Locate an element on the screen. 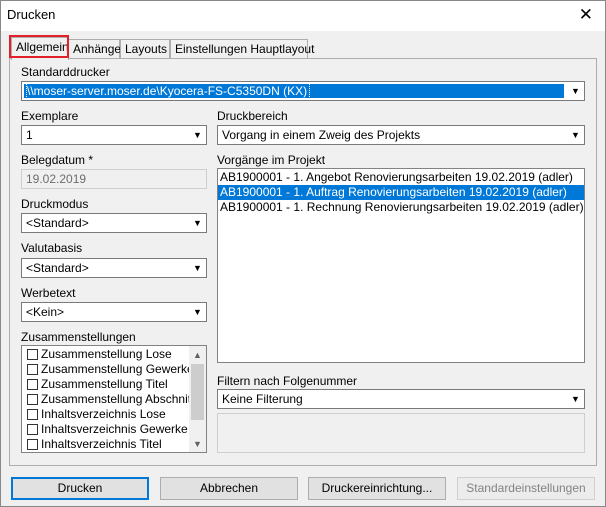  checklist-item-label: Inhaltsverzeichnis Gewerke is located at coordinates (114, 429).